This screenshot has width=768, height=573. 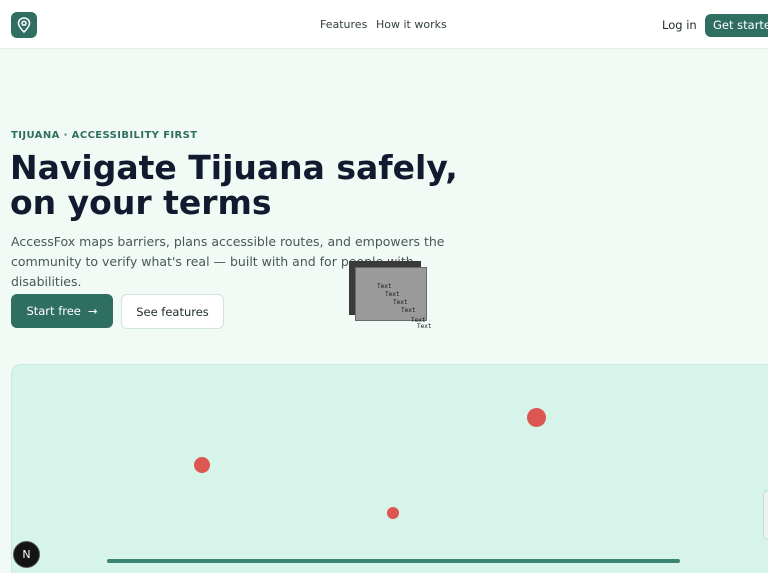 What do you see at coordinates (92, 311) in the screenshot?
I see `arrow-right-icon: →` at bounding box center [92, 311].